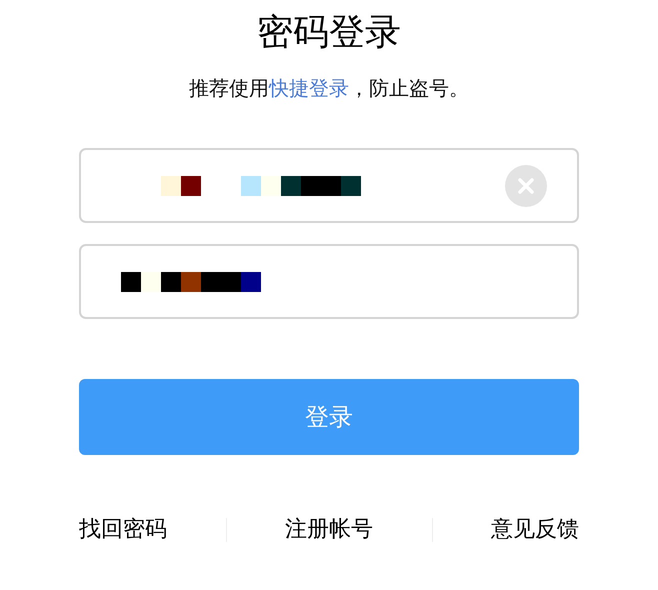 The width and height of the screenshot is (658, 590). Describe the element at coordinates (329, 281) in the screenshot. I see `password-field` at that location.